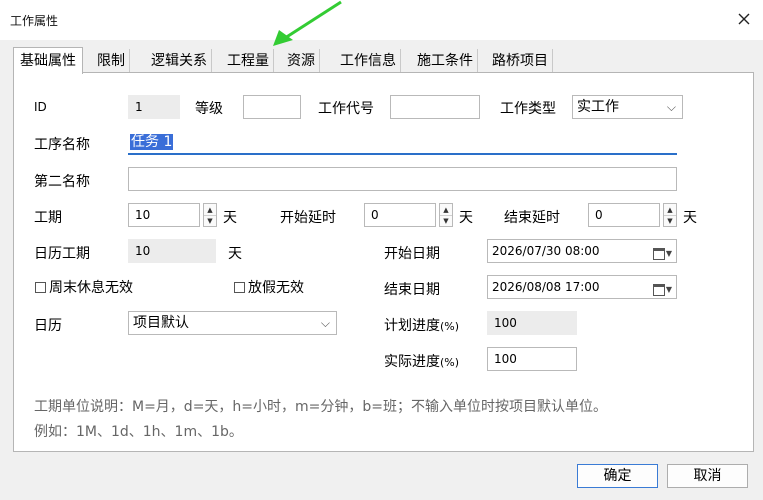 This screenshot has width=763, height=500. Describe the element at coordinates (62, 182) in the screenshot. I see `second-name-label: 第二名称` at that location.